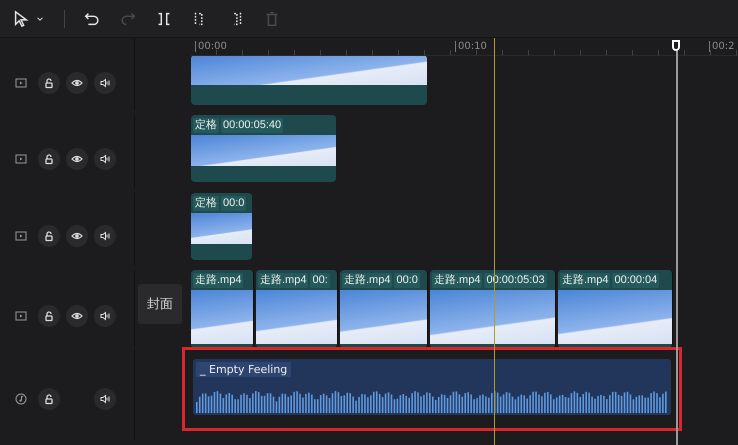 This screenshot has width=738, height=445. I want to click on video-clip: 走路.mp4 00:00:04, so click(615, 309).